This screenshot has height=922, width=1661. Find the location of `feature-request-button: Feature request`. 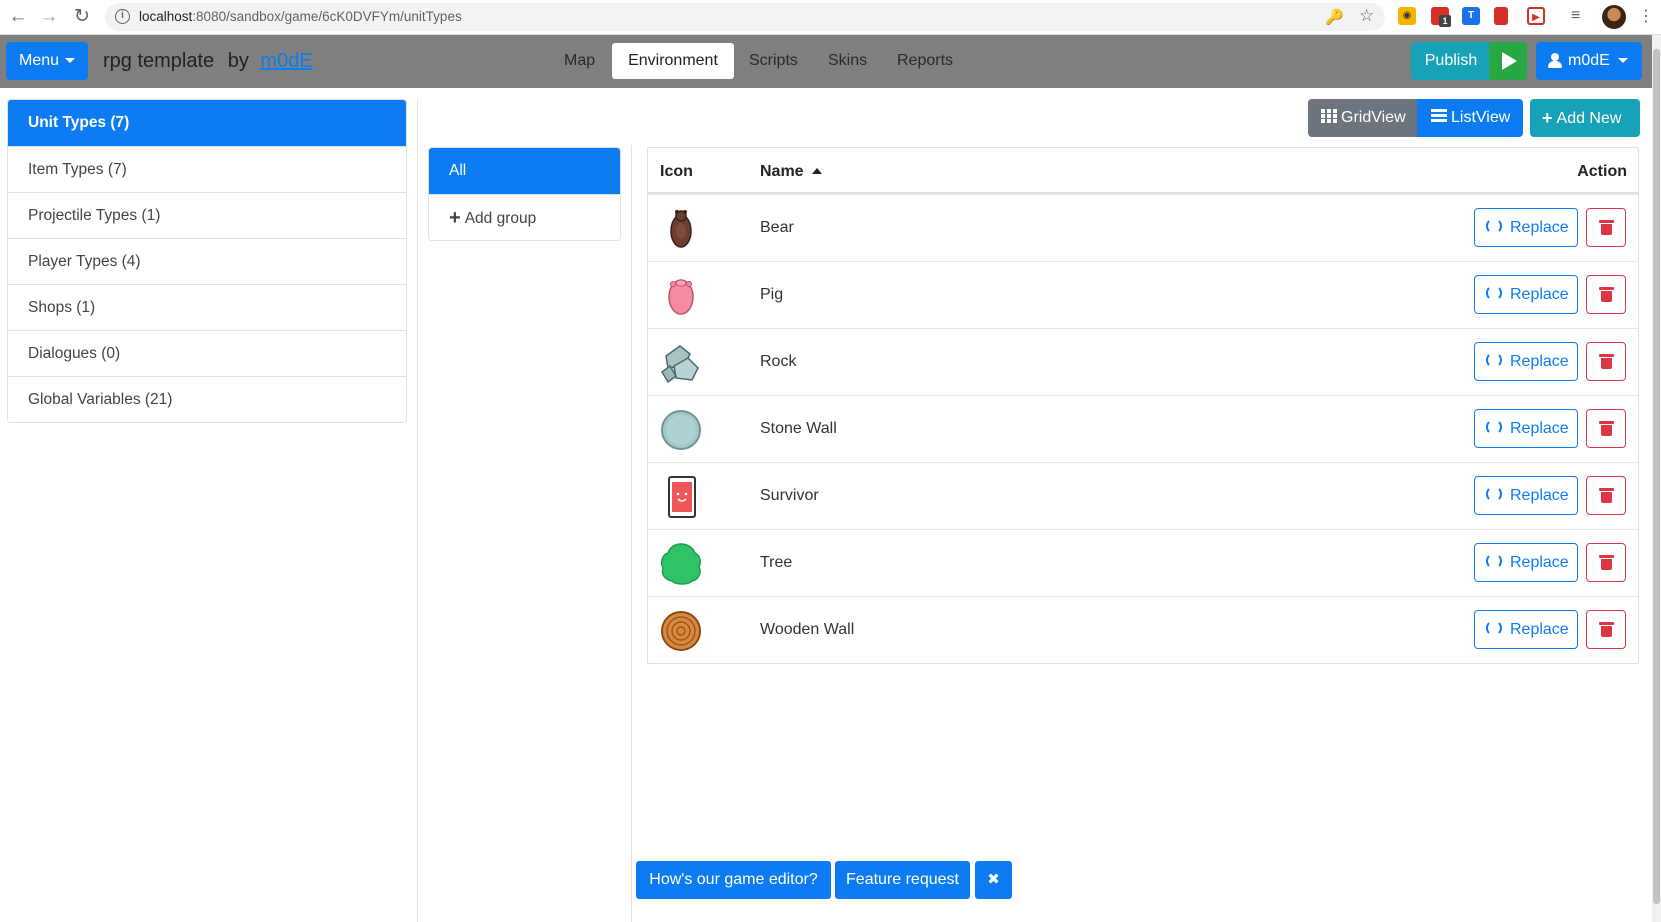

feature-request-button: Feature request is located at coordinates (902, 880).